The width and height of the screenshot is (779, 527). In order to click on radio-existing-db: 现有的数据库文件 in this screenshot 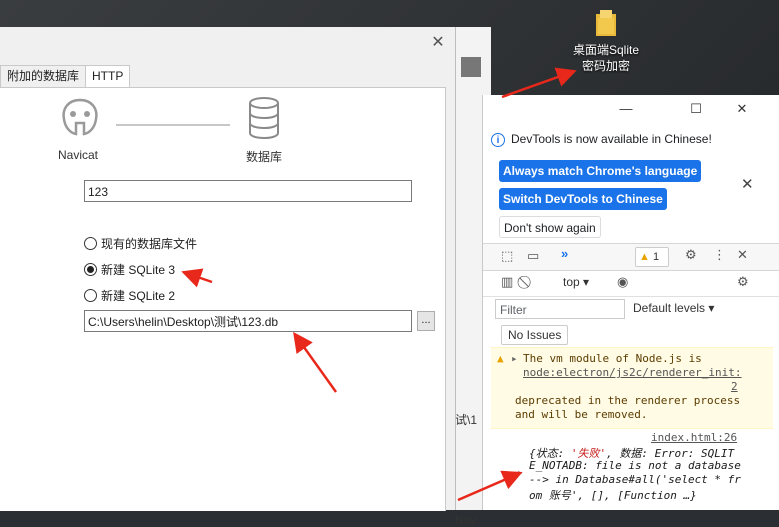, I will do `click(140, 243)`.